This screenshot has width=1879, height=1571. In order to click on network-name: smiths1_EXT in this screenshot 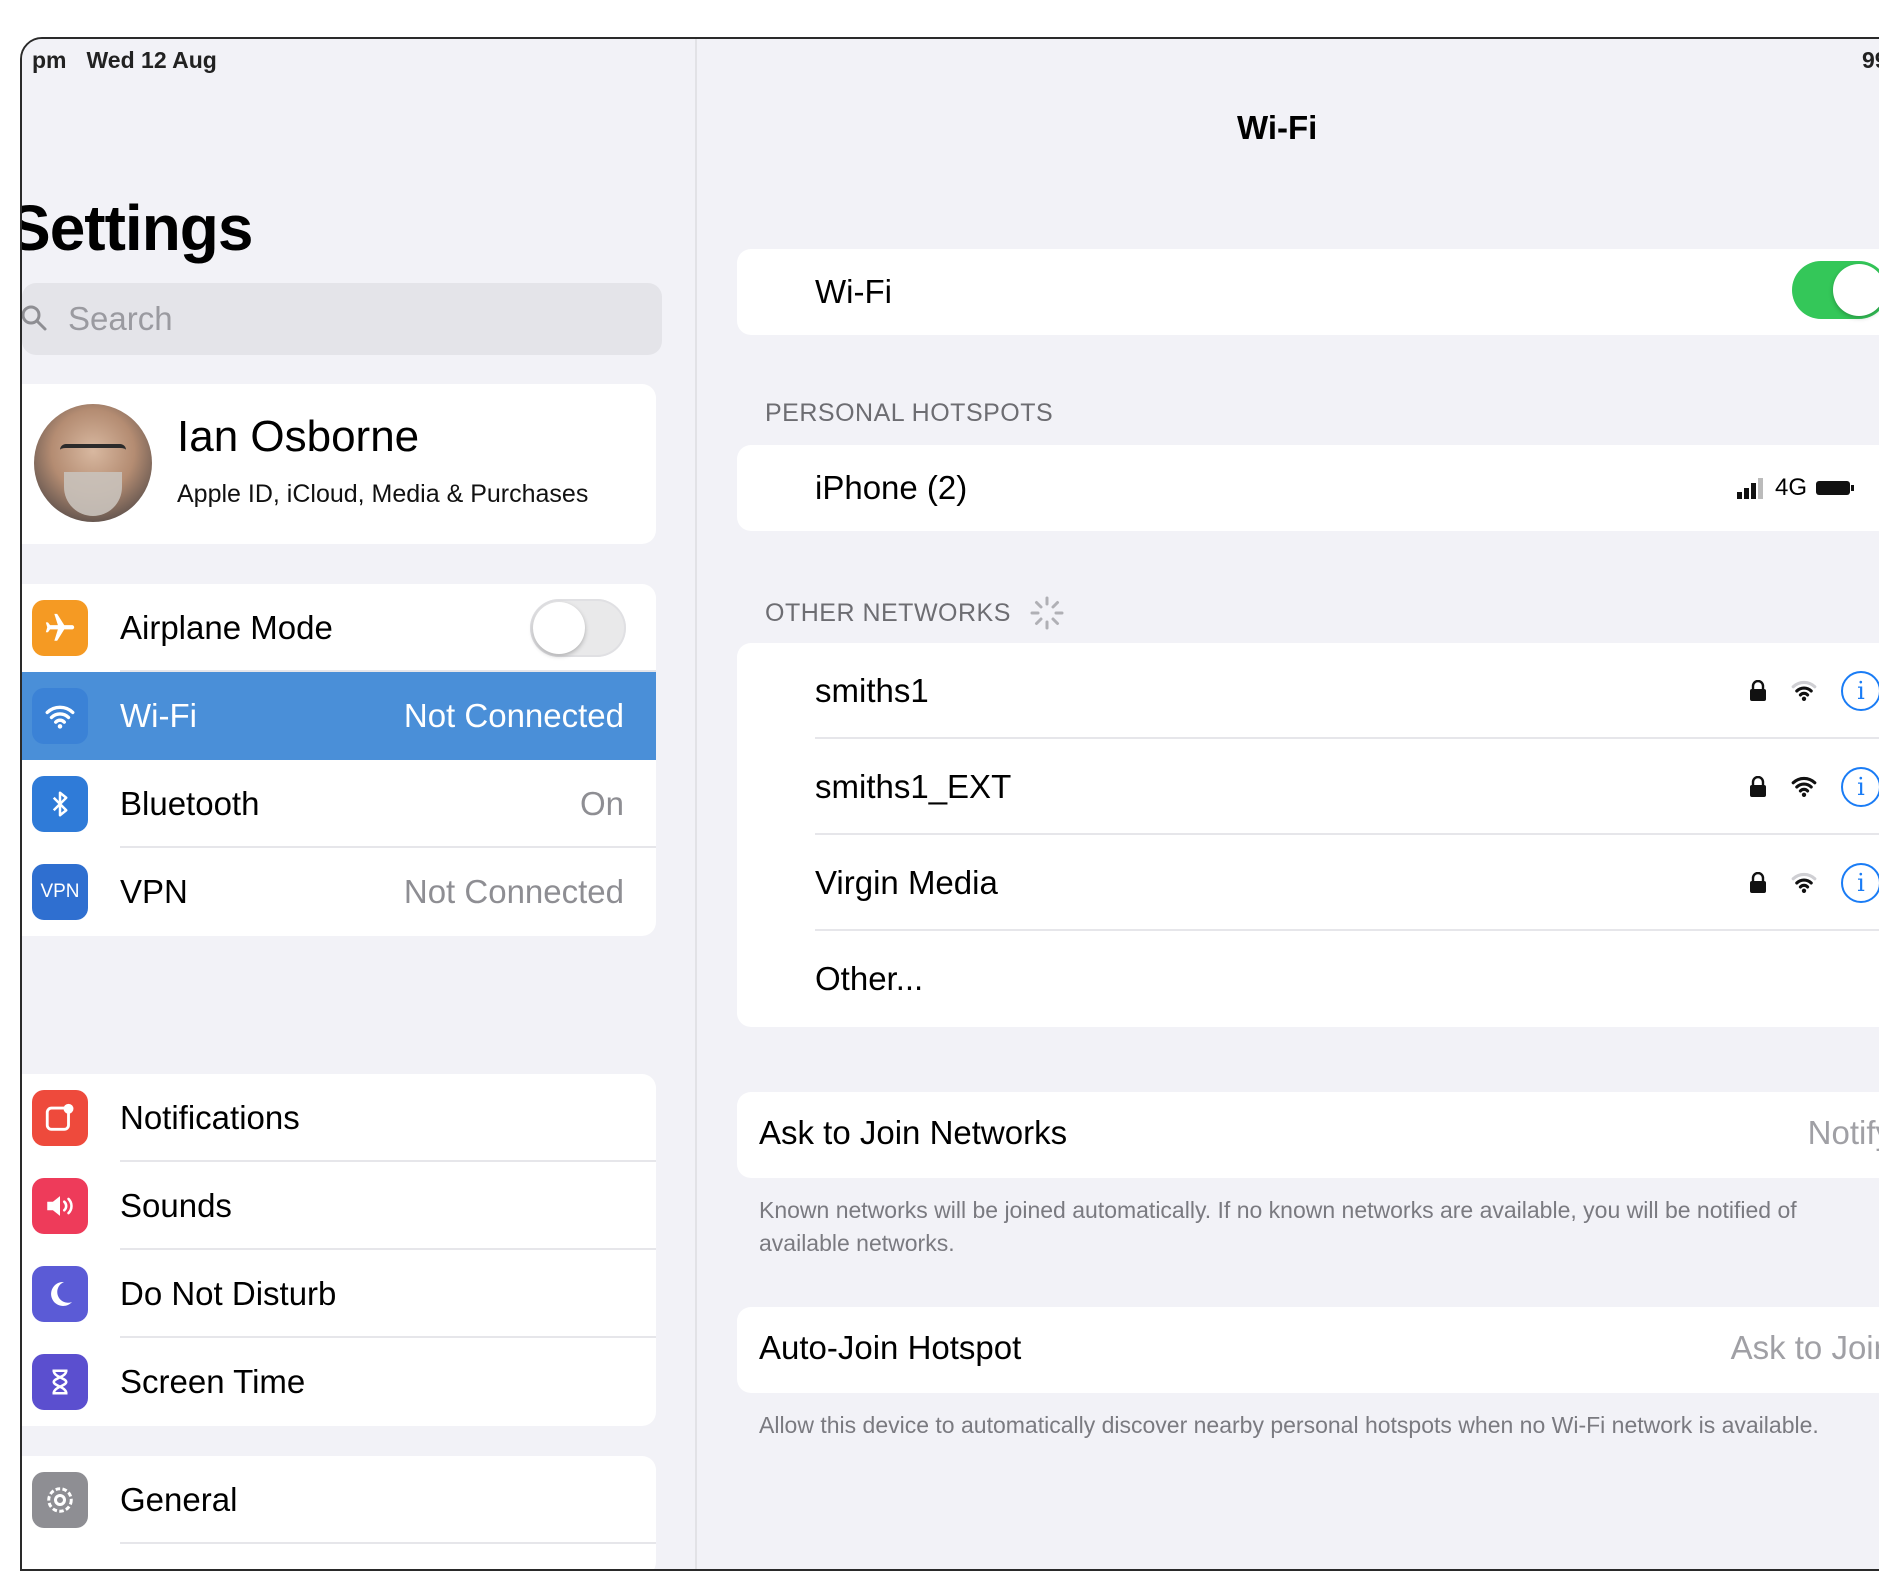, I will do `click(913, 786)`.